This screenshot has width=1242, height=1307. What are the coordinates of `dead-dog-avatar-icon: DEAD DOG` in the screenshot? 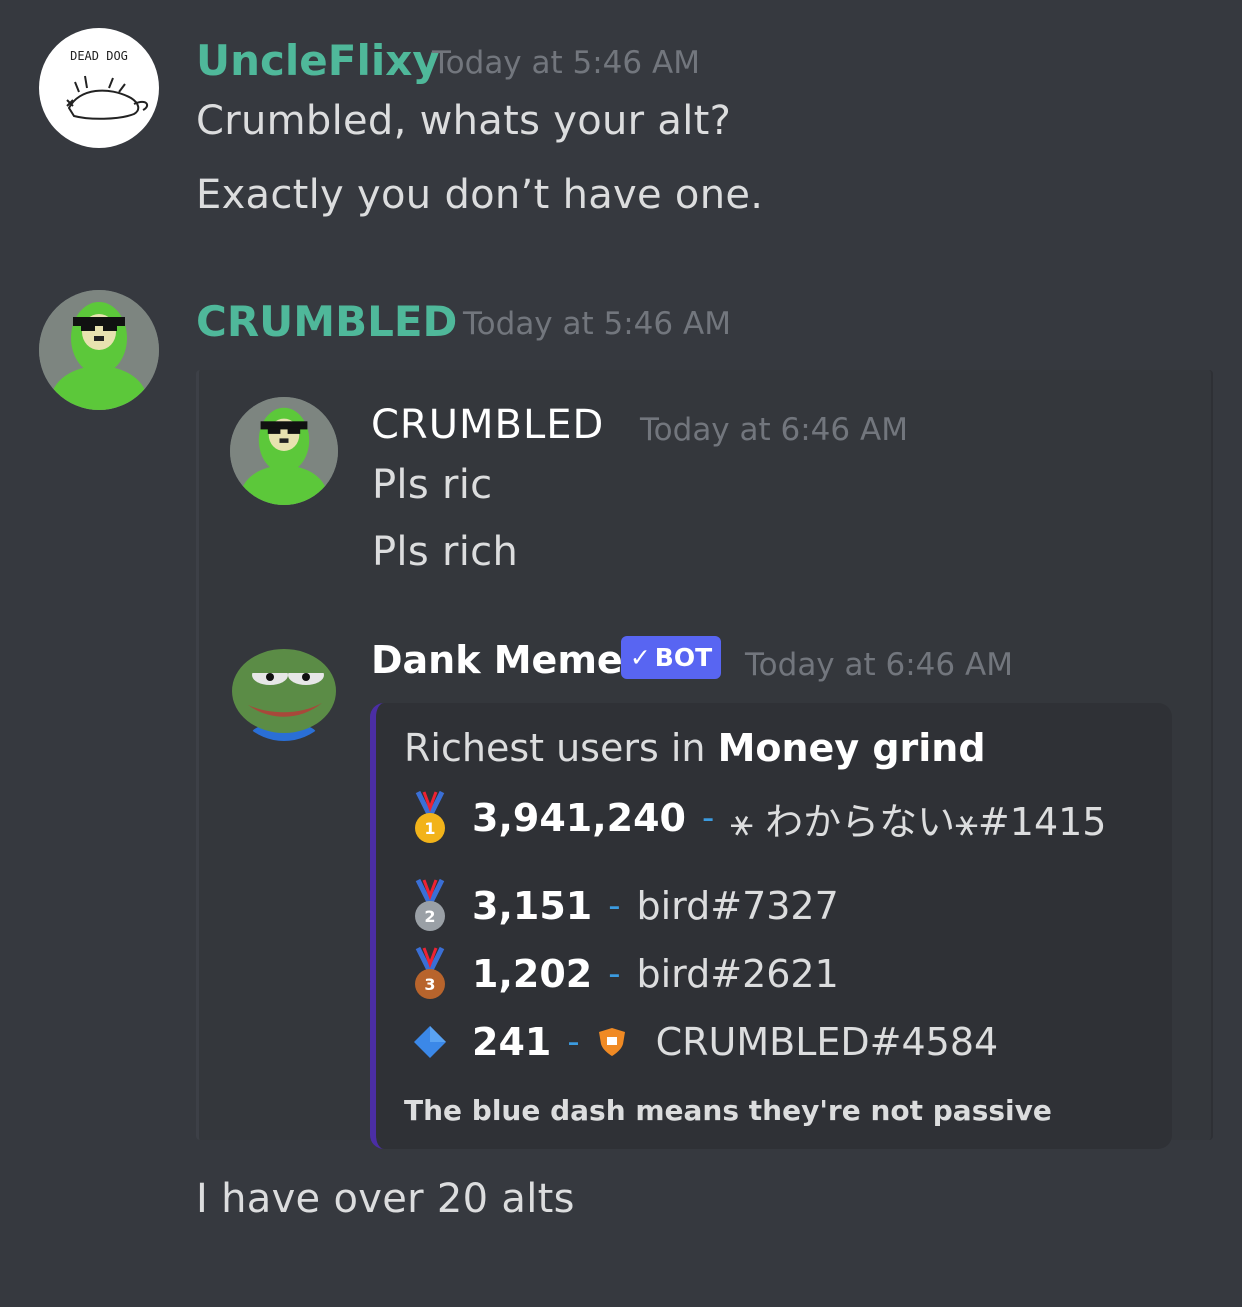 It's located at (107, 84).